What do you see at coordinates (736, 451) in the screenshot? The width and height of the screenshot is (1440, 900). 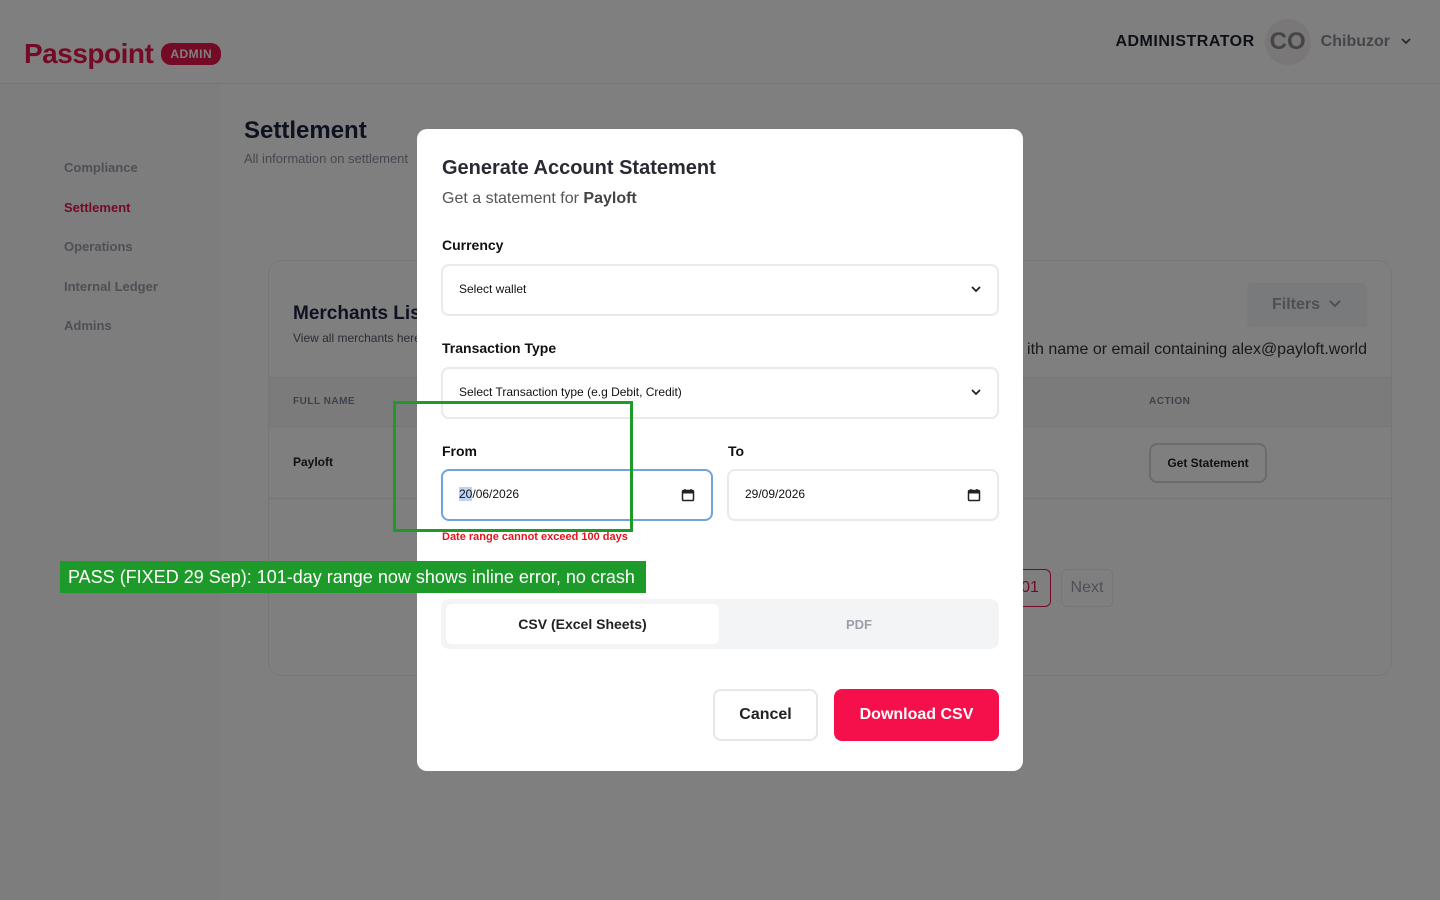 I see `to-label: To` at bounding box center [736, 451].